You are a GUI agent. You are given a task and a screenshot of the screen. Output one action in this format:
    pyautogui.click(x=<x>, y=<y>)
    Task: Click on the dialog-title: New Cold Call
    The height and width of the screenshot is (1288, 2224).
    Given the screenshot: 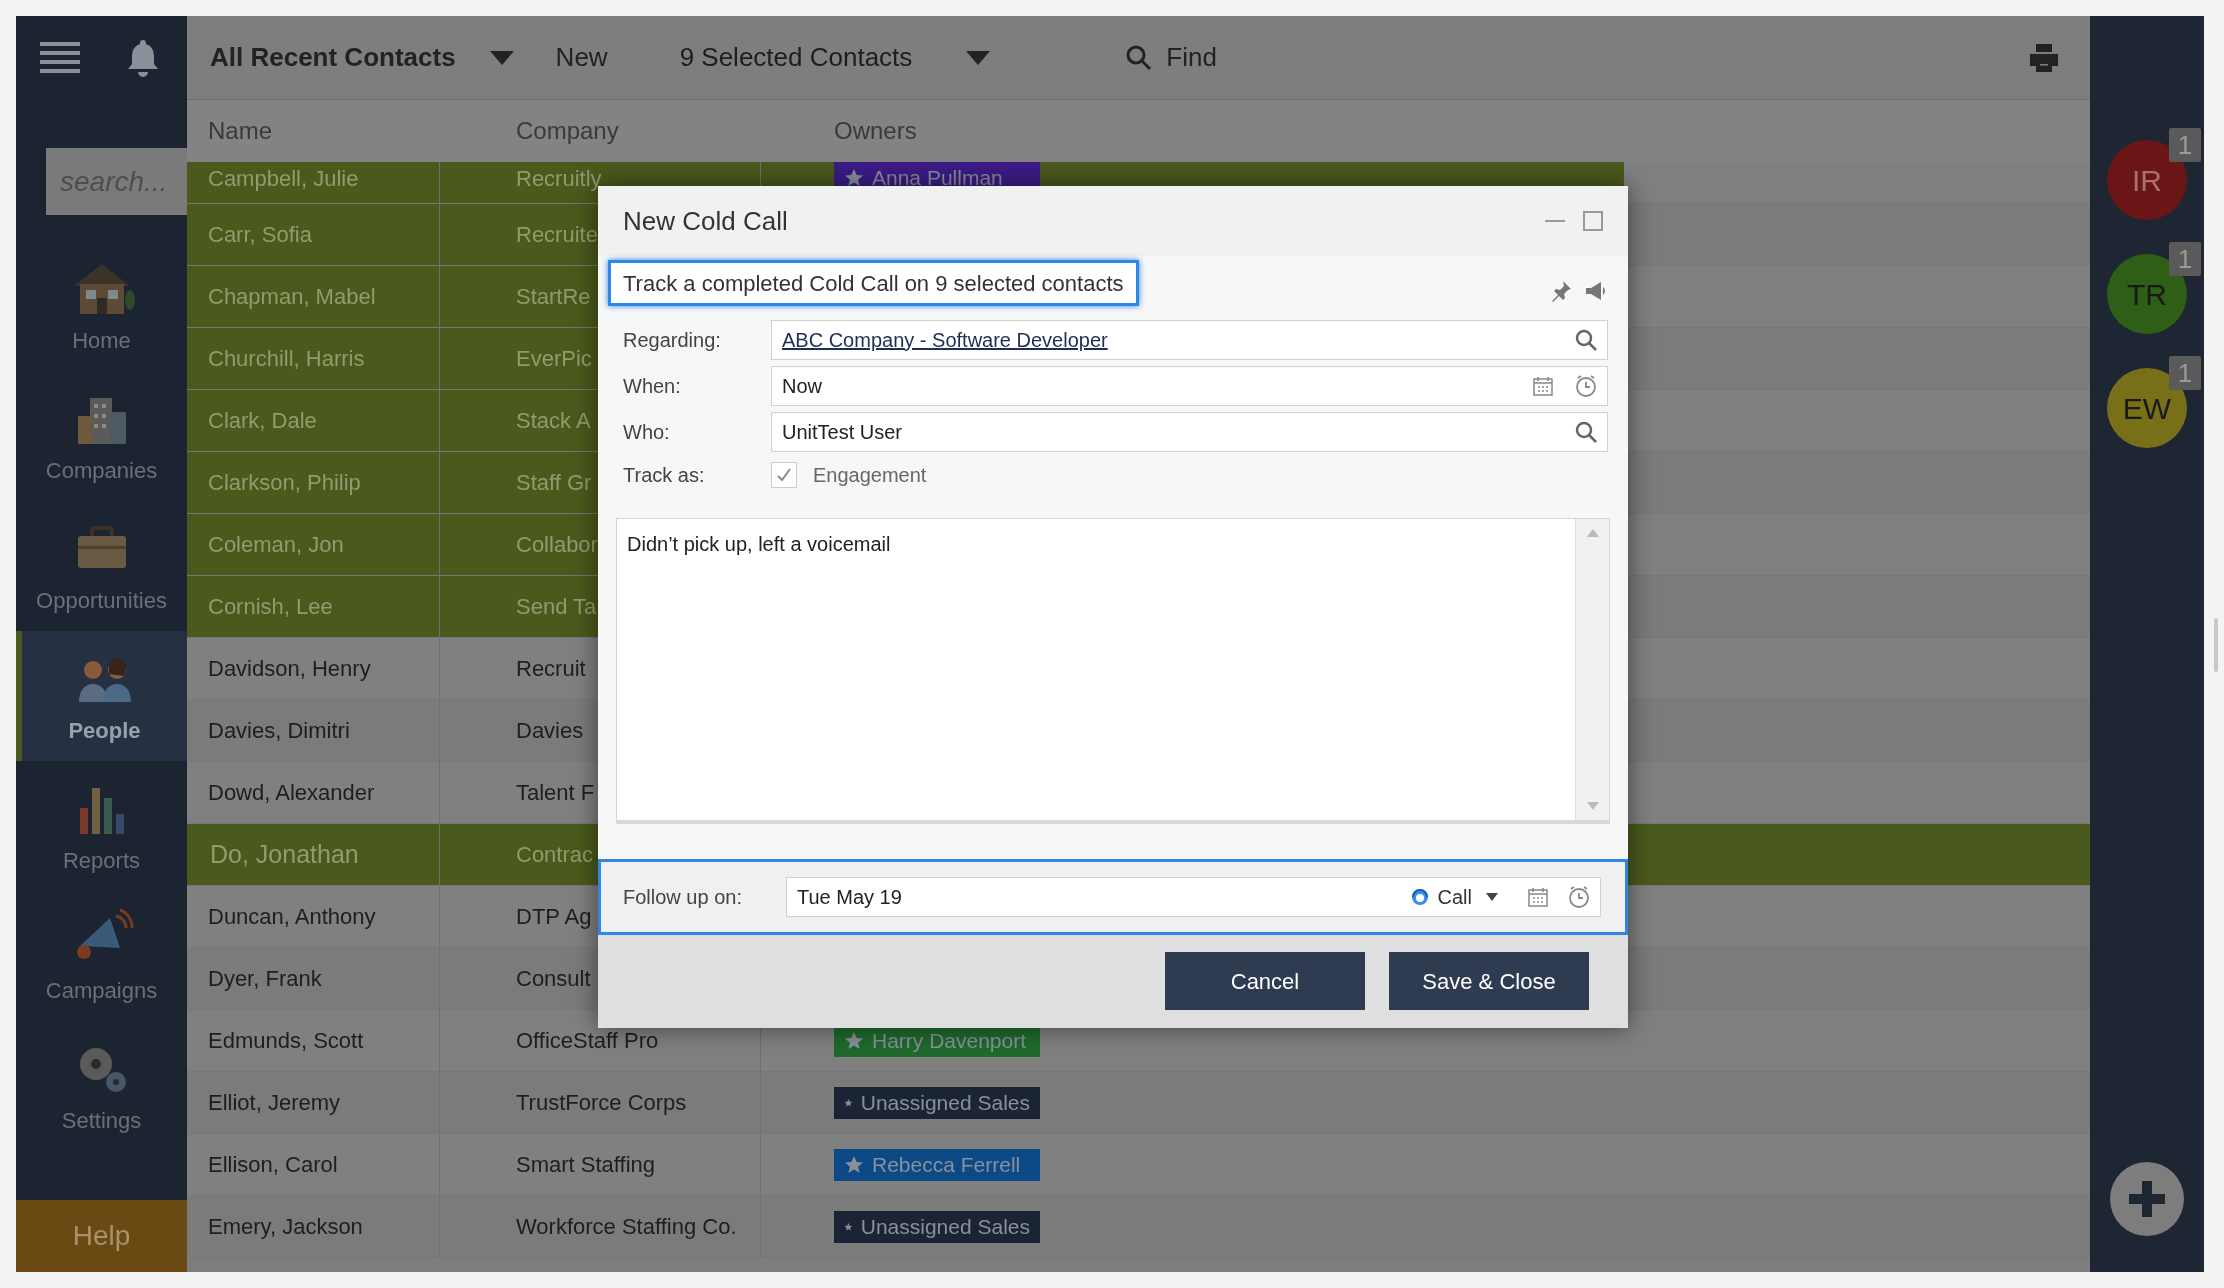 What is the action you would take?
    pyautogui.click(x=705, y=221)
    